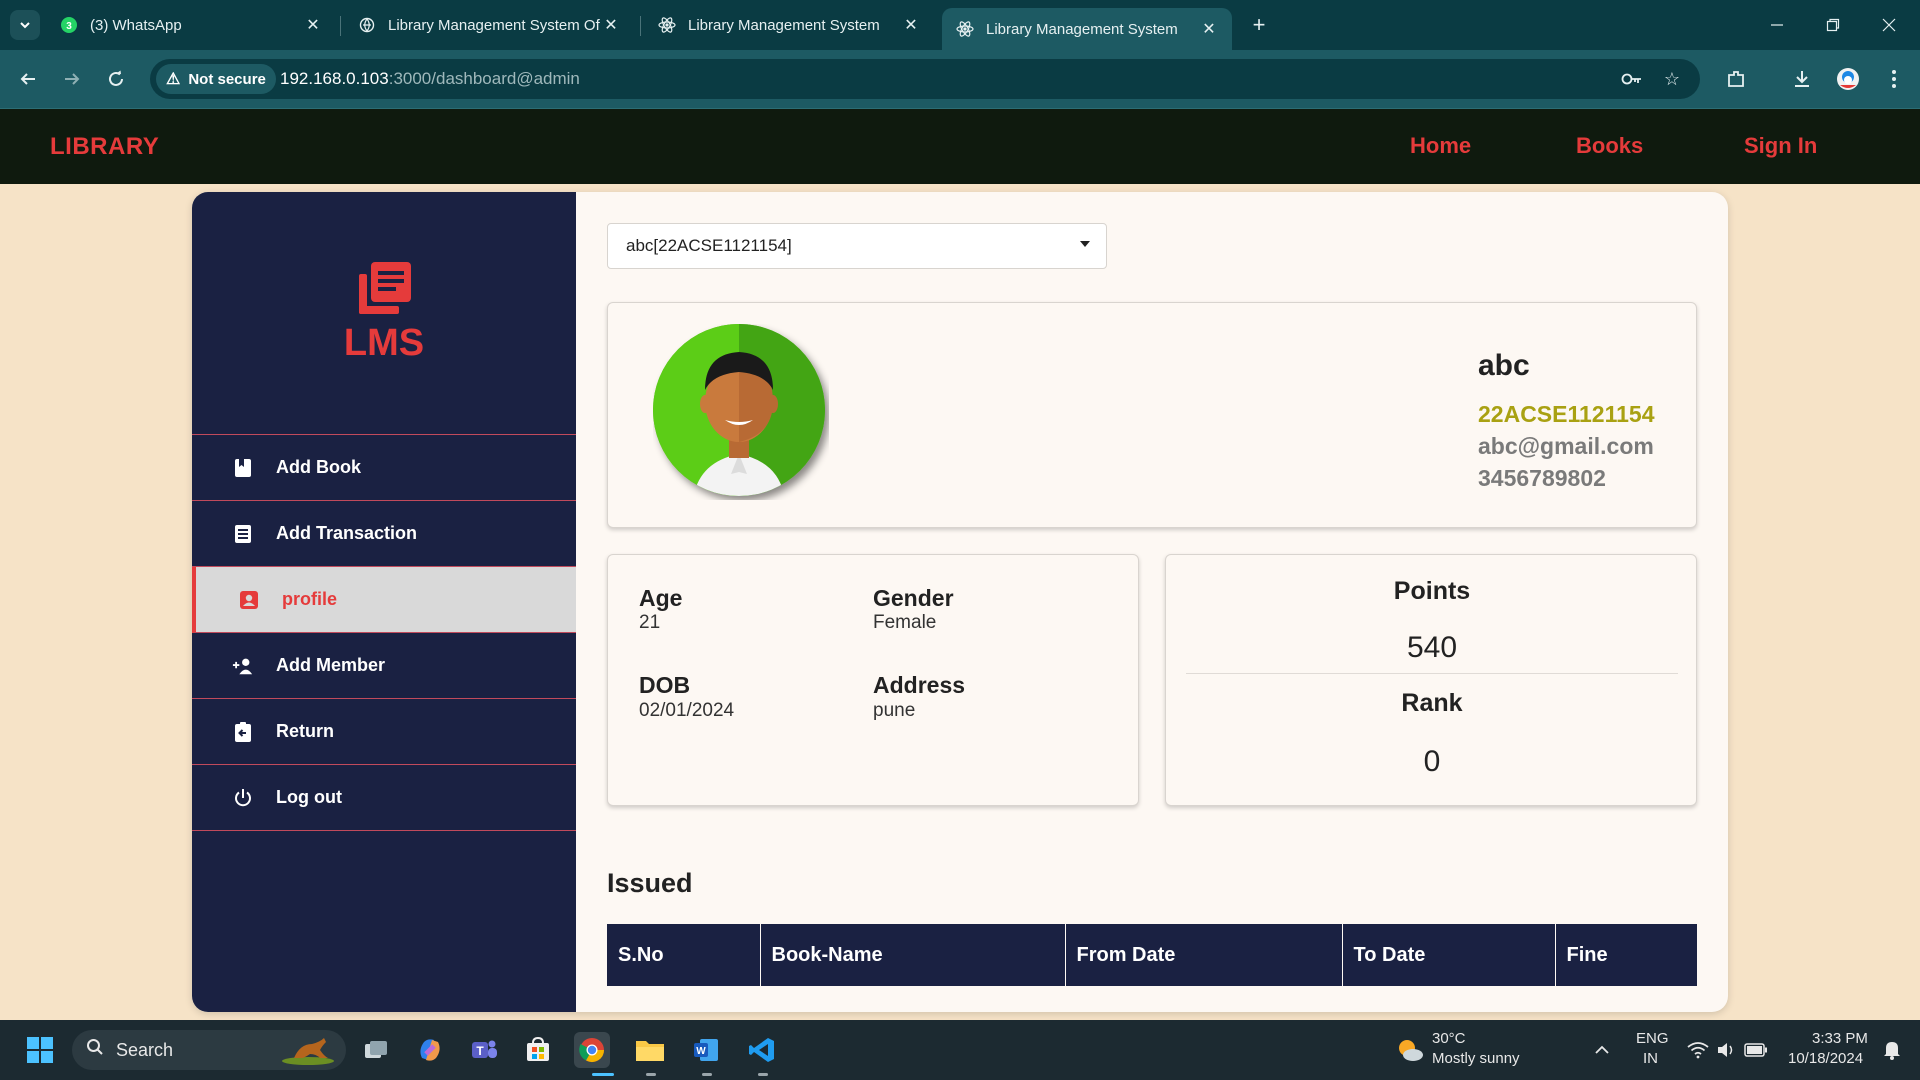  I want to click on weather-sun-icon, so click(1410, 1050).